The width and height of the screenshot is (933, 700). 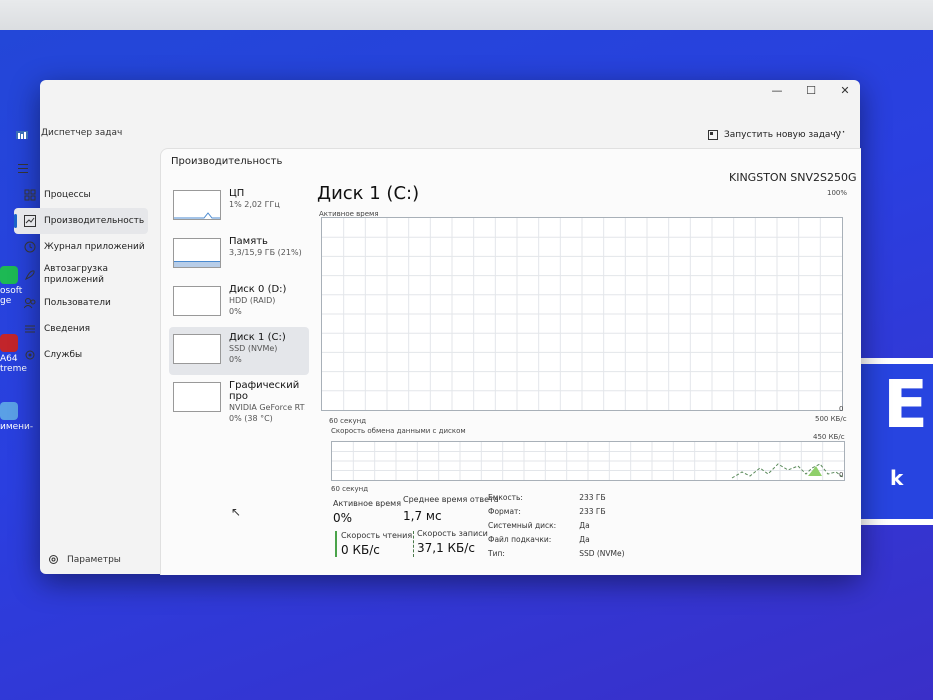 I want to click on prop-row: Файл подкачки: Да, so click(x=556, y=540).